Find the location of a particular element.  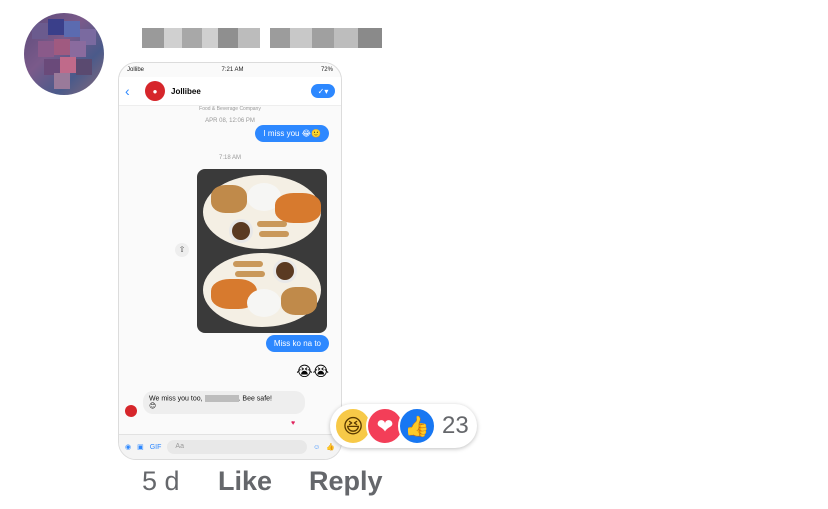

comment-timestamp: 5 d is located at coordinates (180, 481).